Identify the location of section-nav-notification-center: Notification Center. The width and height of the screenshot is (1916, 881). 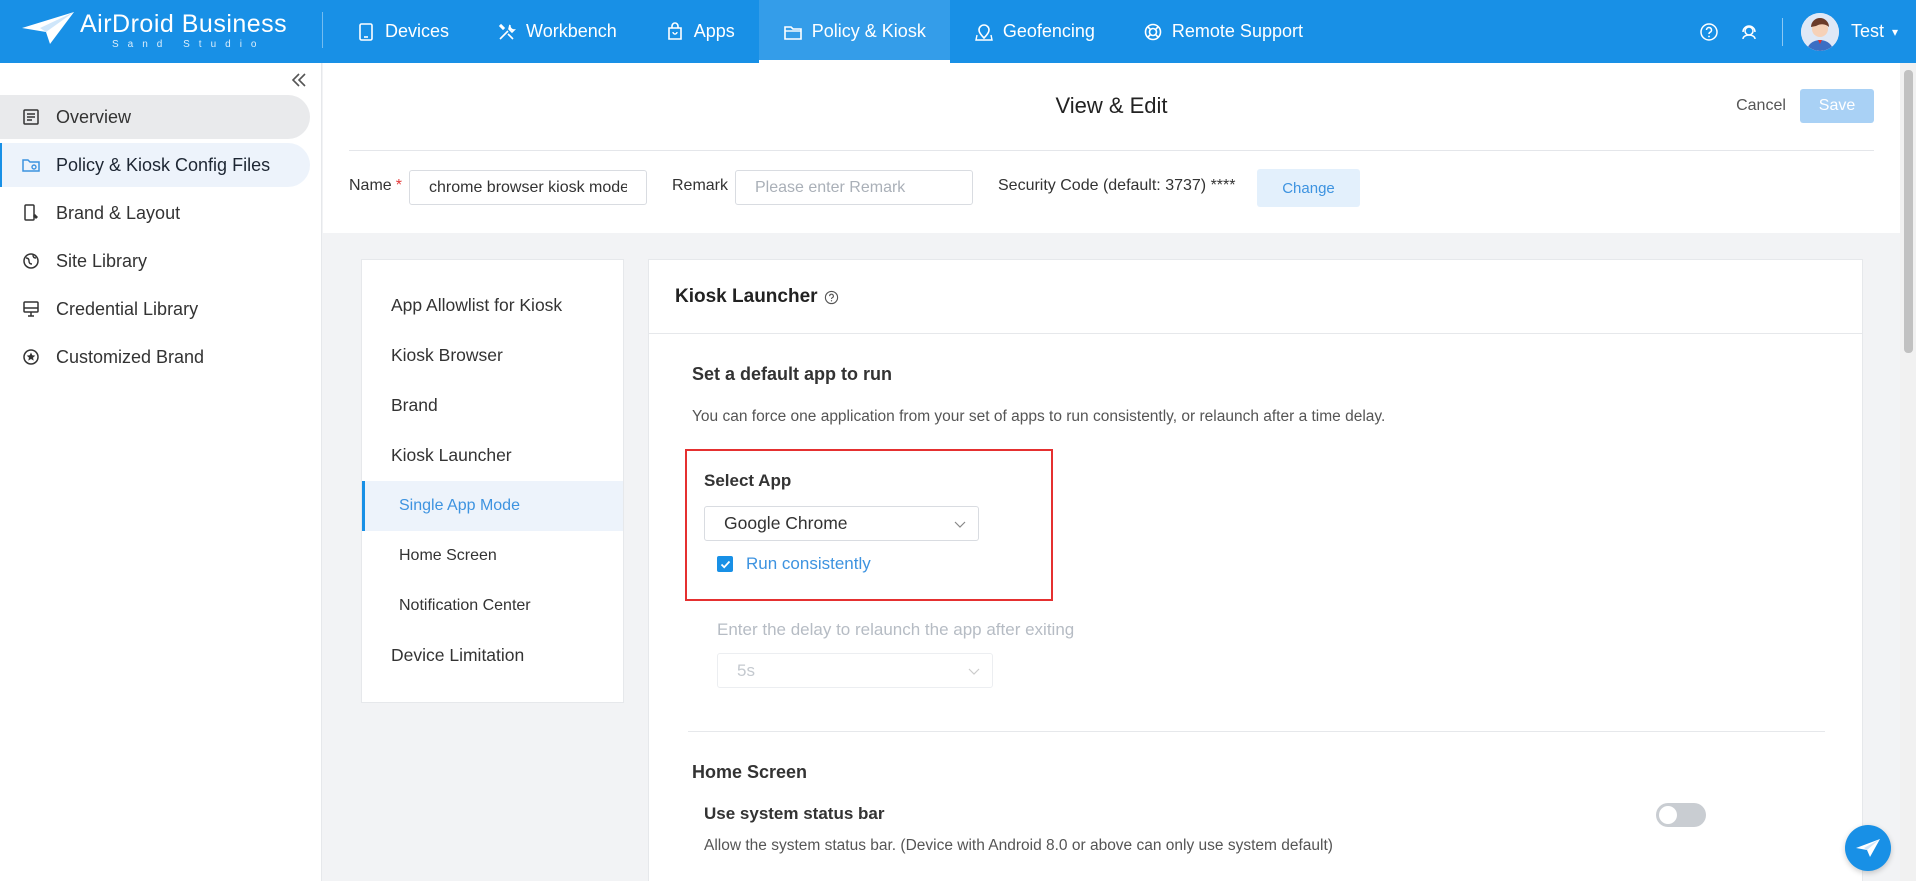
(492, 606).